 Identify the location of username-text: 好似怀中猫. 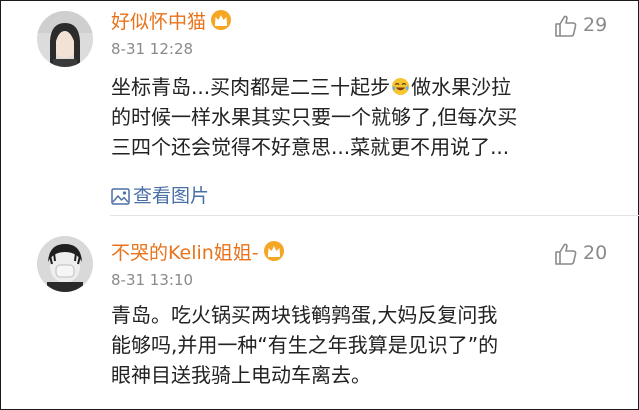
(158, 22).